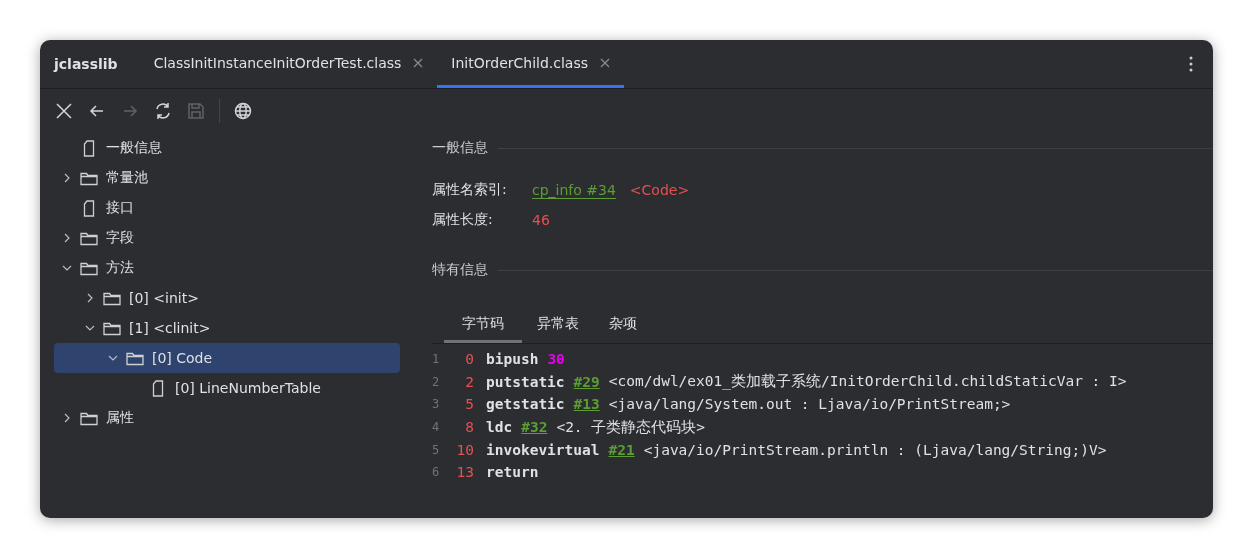 The height and width of the screenshot is (559, 1253). What do you see at coordinates (586, 404) in the screenshot?
I see `constant-link: #13` at bounding box center [586, 404].